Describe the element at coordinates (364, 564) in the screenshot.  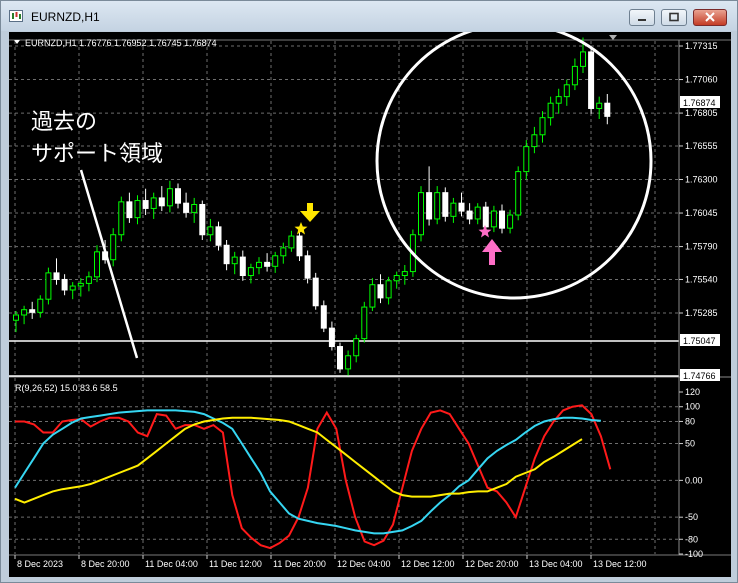
I see `time-label: 12 Dec 04:00` at that location.